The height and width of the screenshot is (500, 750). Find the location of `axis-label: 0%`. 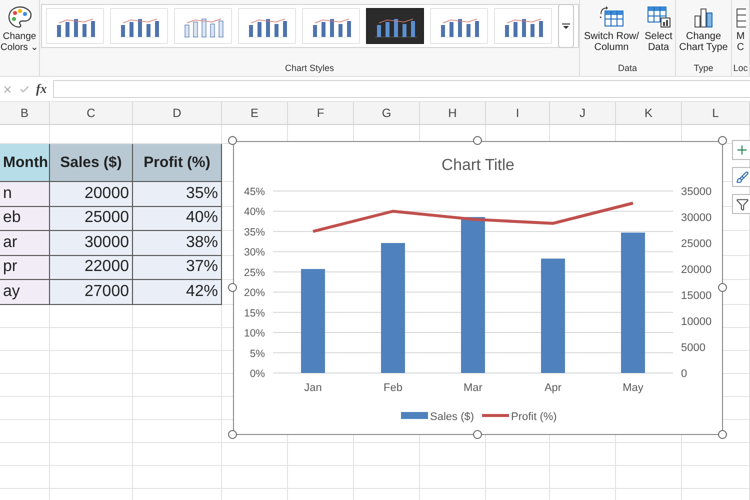

axis-label: 0% is located at coordinates (257, 374).